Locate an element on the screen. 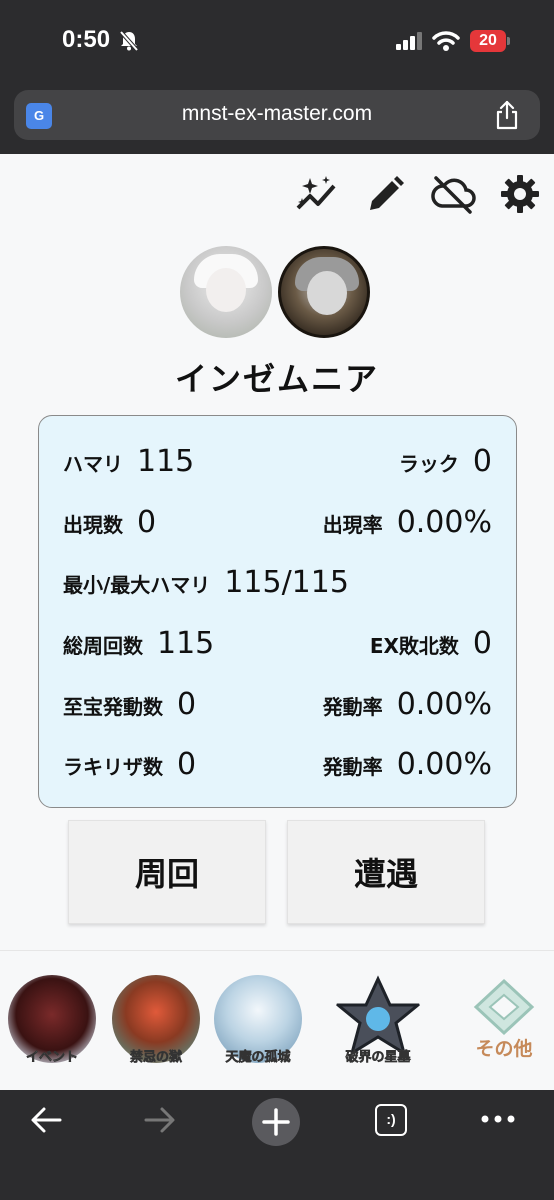 The height and width of the screenshot is (1200, 554). nav-item-event: イベント is located at coordinates (52, 1023).